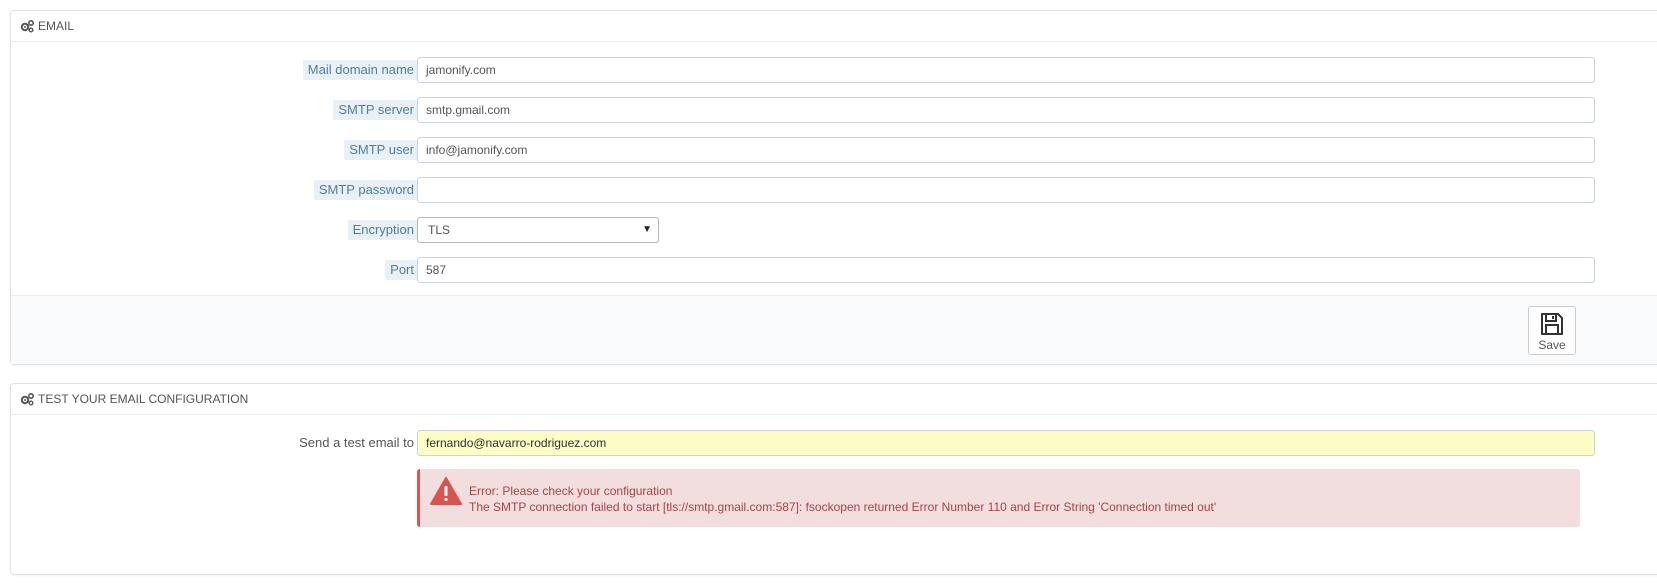 This screenshot has width=1657, height=586. What do you see at coordinates (571, 491) in the screenshot?
I see `error-title: Error: Please check your configuration` at bounding box center [571, 491].